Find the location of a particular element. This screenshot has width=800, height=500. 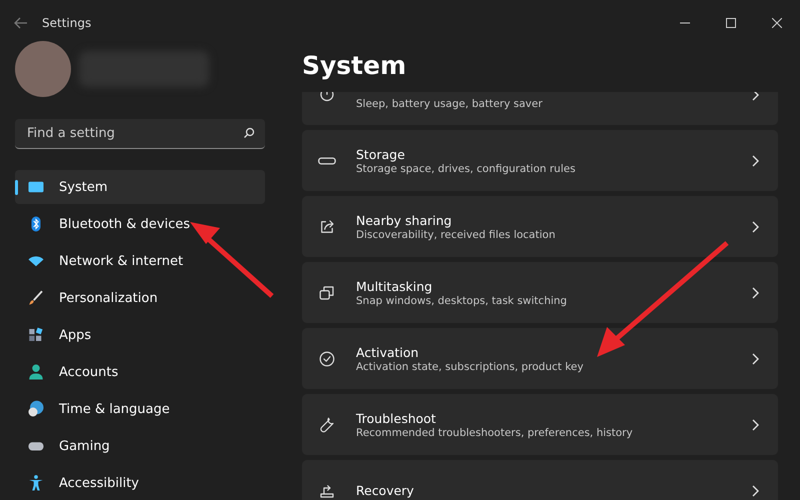

card-title: Nearby sharing is located at coordinates (404, 220).